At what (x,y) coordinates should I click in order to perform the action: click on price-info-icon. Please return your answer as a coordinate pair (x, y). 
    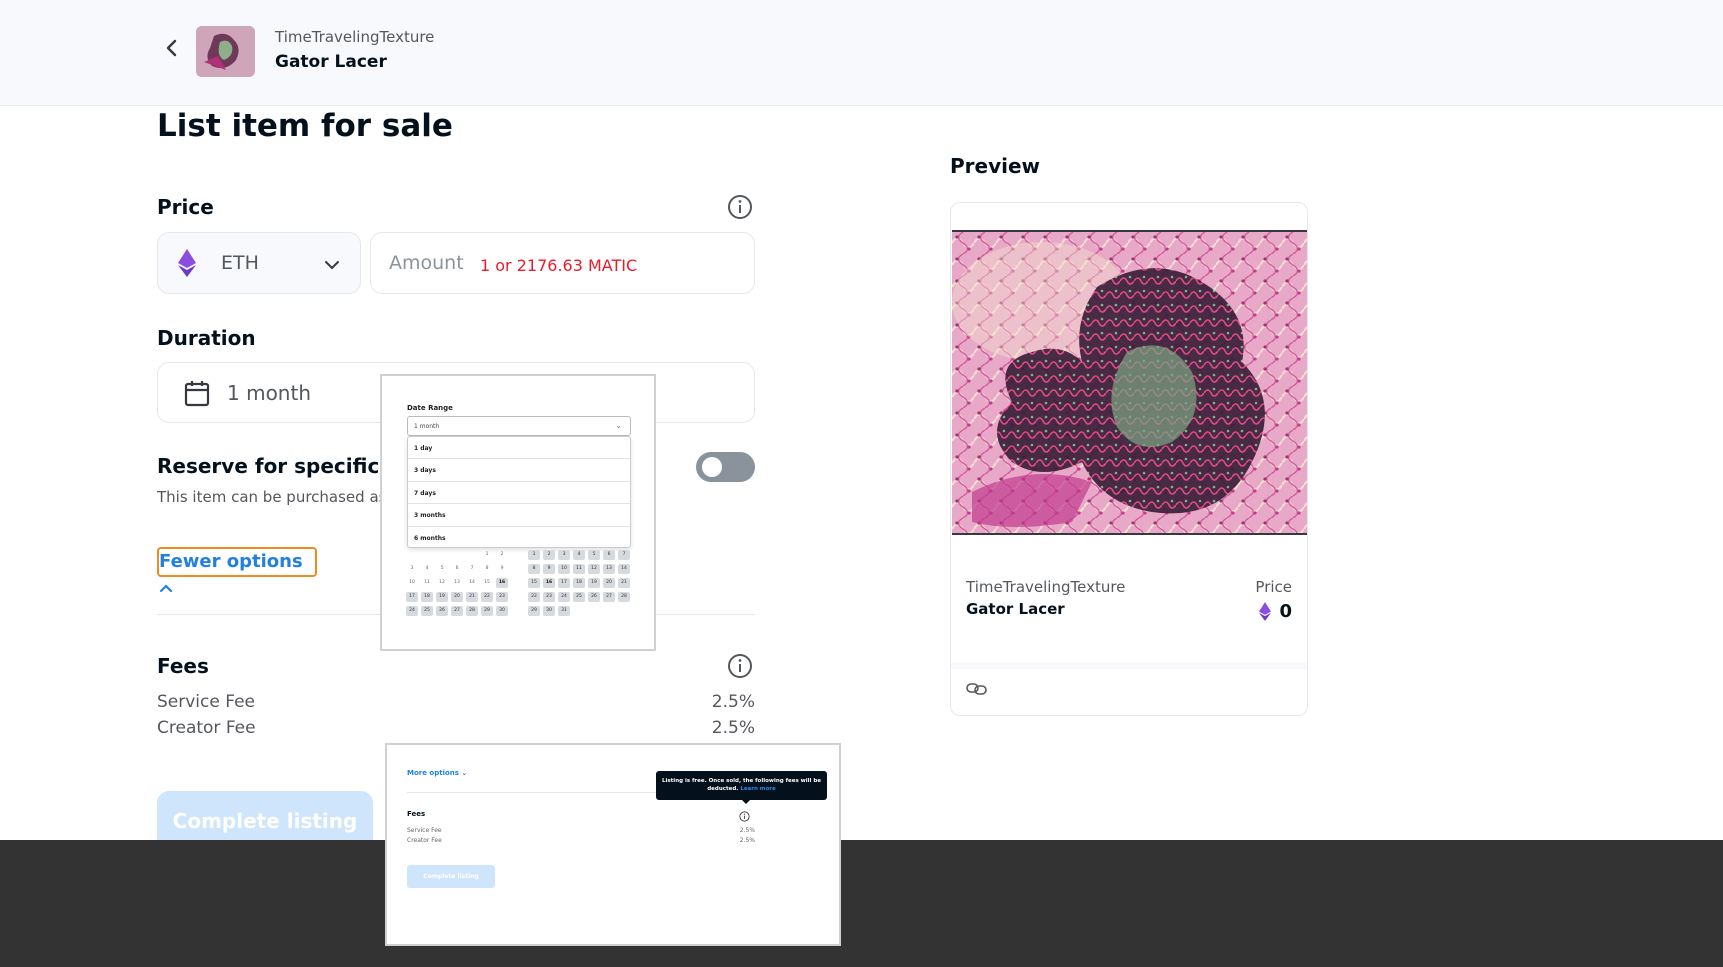
    Looking at the image, I should click on (740, 207).